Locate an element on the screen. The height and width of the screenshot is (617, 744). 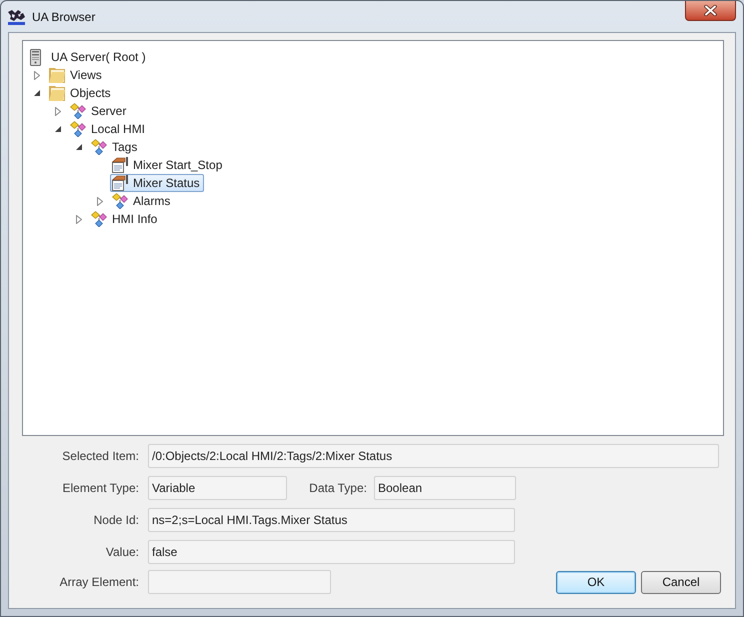
value-label: Value: is located at coordinates (121, 552).